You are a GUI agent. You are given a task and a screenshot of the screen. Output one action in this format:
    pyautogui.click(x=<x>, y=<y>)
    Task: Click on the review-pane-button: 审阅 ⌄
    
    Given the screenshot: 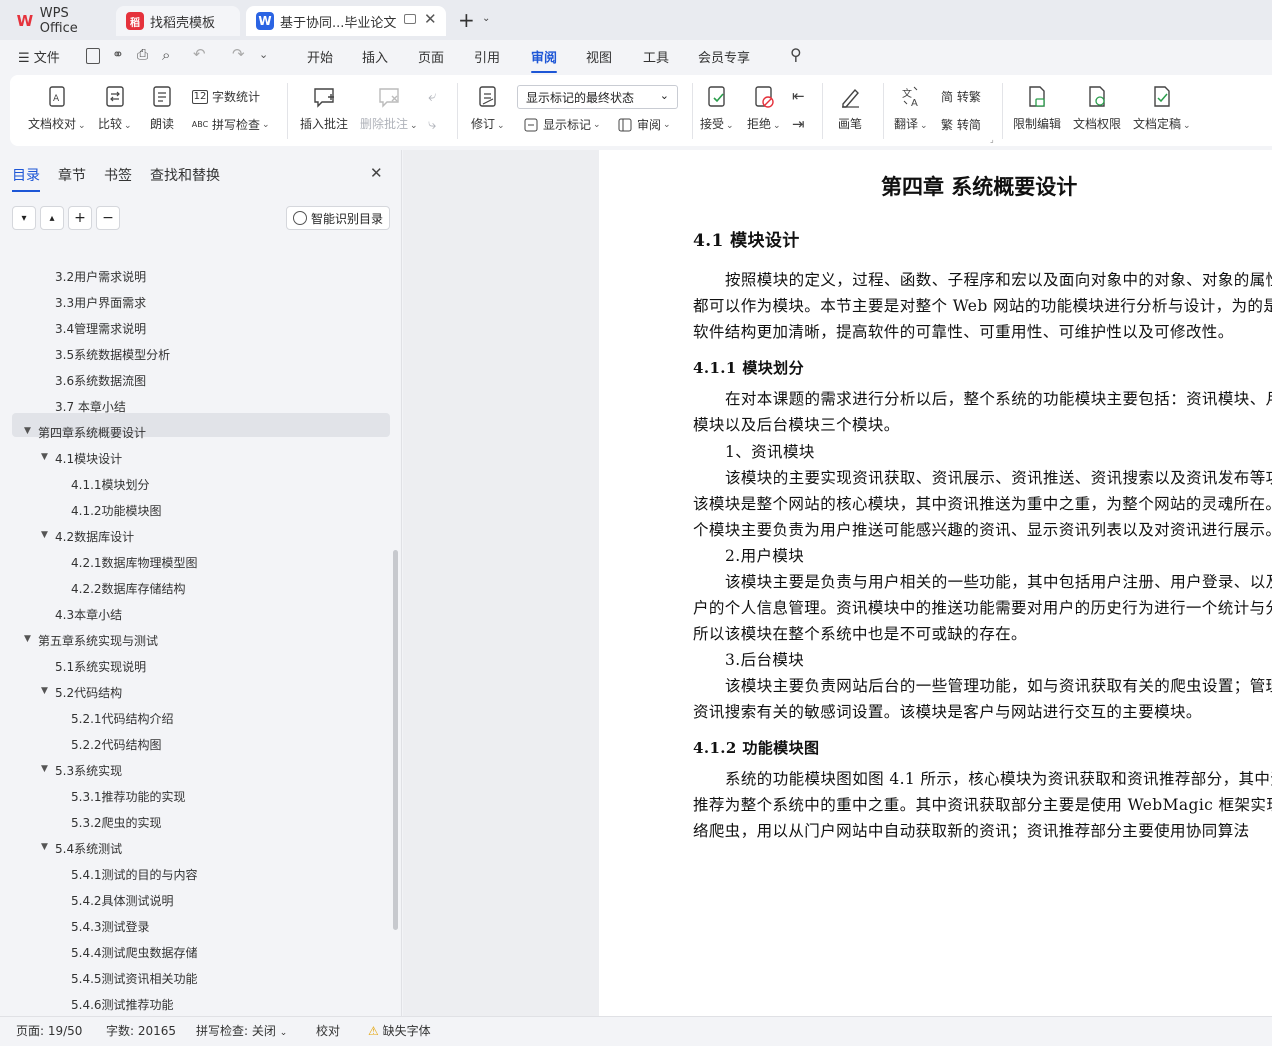 What is the action you would take?
    pyautogui.click(x=644, y=124)
    